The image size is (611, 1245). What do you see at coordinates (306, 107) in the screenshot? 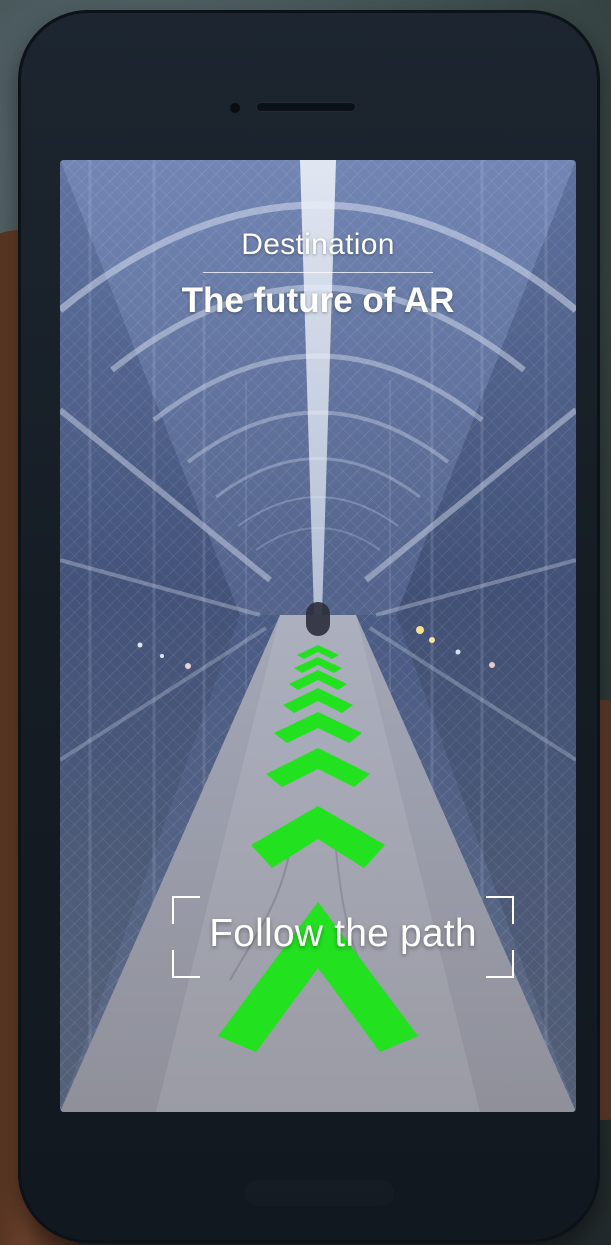
I see `earpiece-speaker` at bounding box center [306, 107].